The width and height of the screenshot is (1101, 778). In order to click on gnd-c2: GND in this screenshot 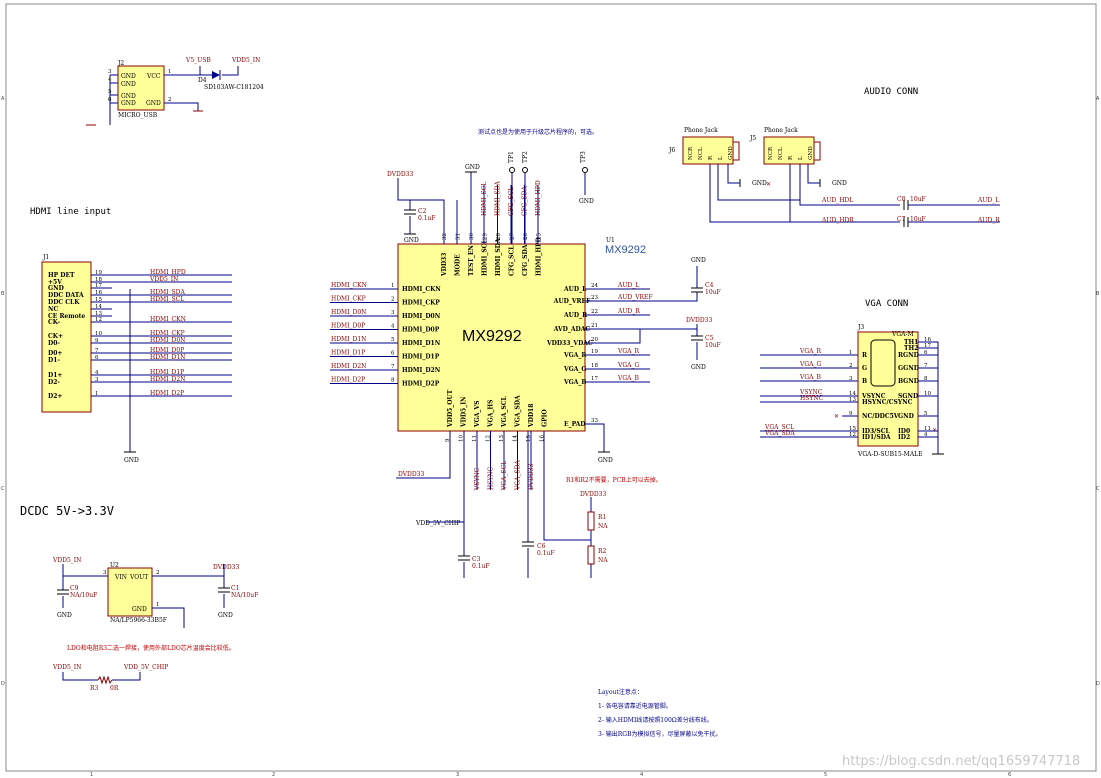, I will do `click(411, 240)`.